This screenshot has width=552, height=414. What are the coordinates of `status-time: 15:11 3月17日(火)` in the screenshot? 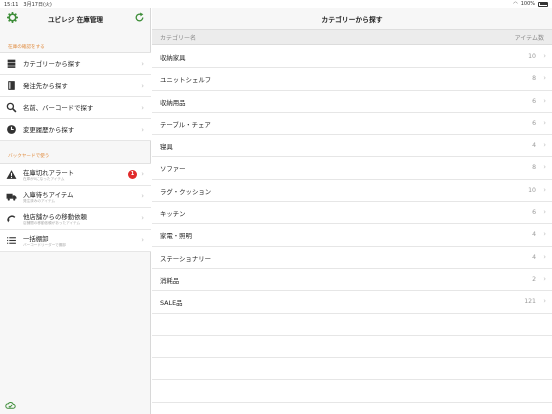 It's located at (28, 5).